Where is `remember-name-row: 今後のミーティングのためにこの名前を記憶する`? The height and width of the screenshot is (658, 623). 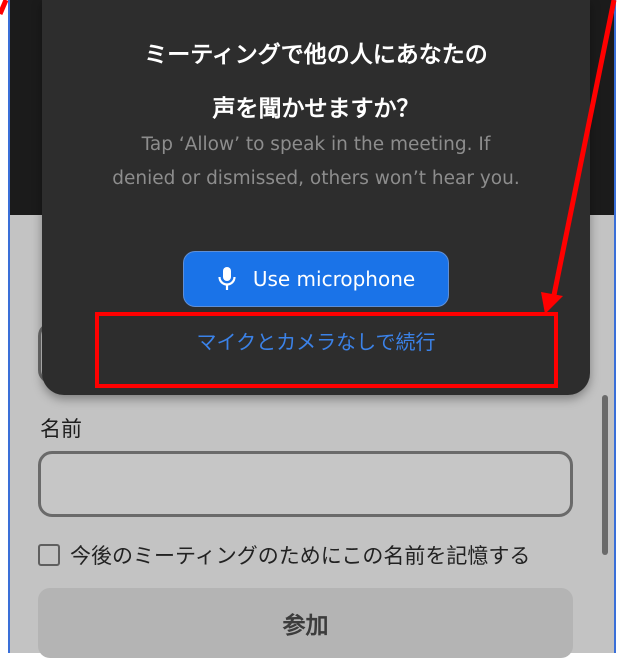 remember-name-row: 今後のミーティングのためにこの名前を記憶する is located at coordinates (284, 555).